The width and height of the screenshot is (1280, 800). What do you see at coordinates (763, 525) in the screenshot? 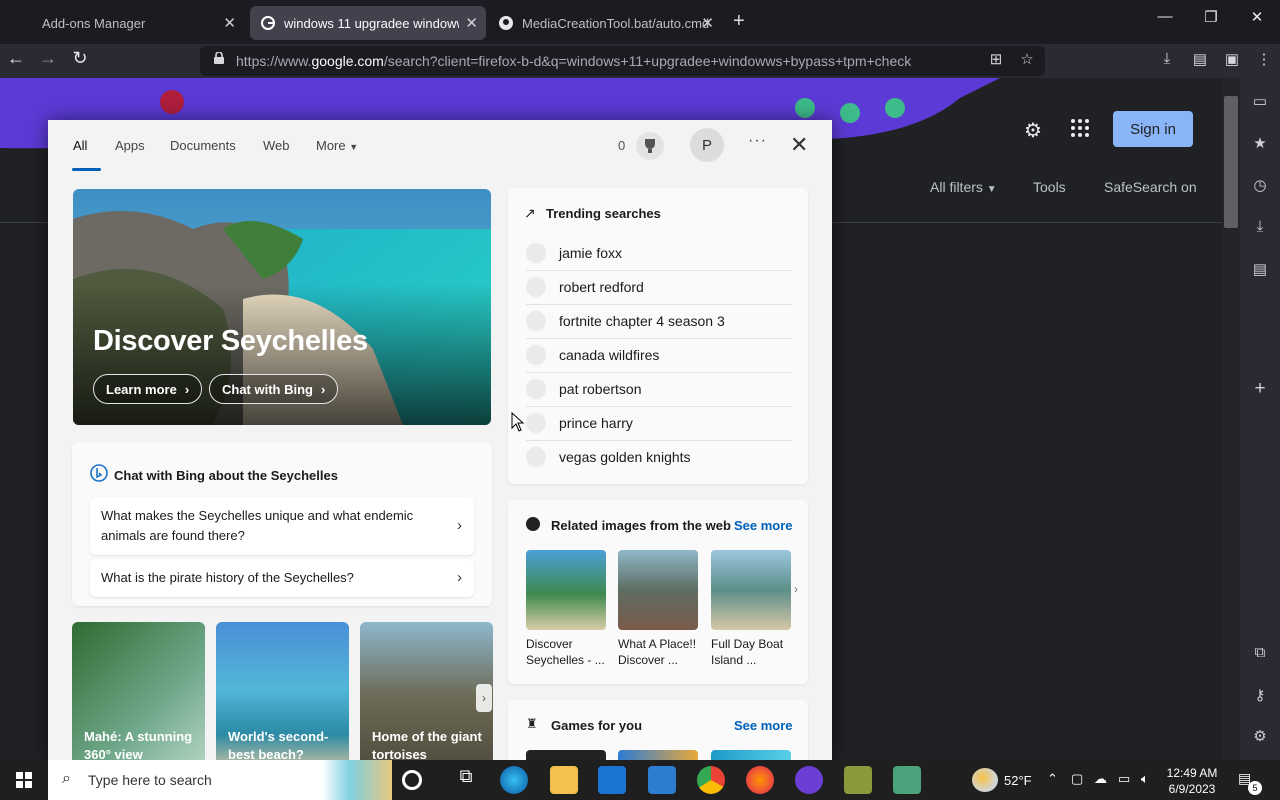
I see `see-more-images-link: See more` at bounding box center [763, 525].